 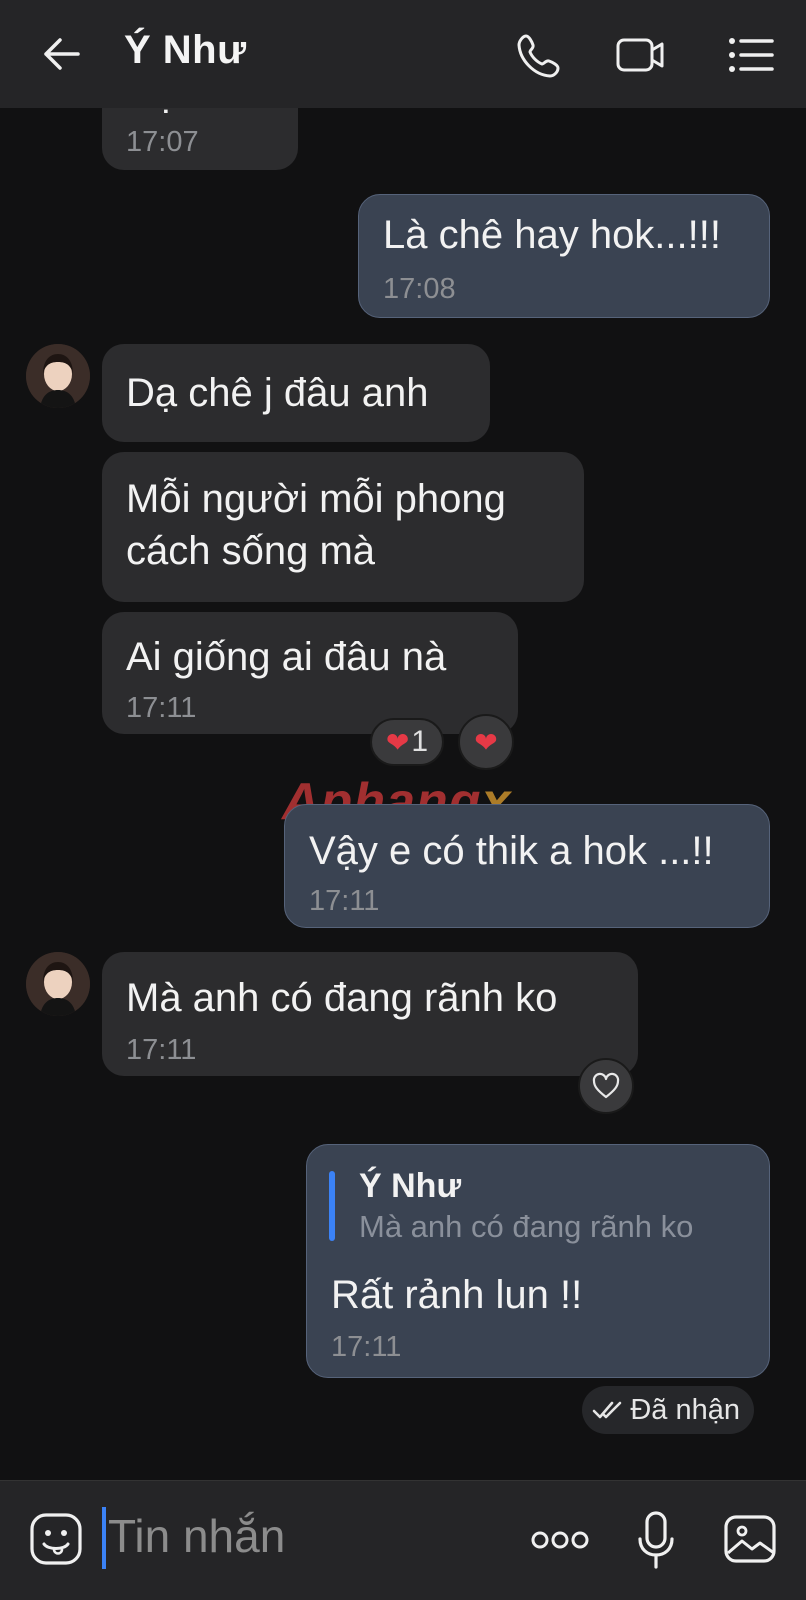 I want to click on image-gallery-icon, so click(x=750, y=1539).